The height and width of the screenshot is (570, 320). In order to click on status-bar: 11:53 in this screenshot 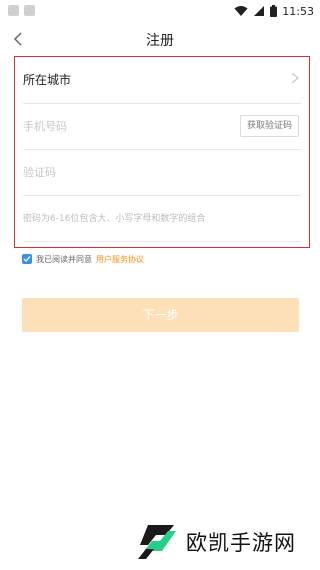, I will do `click(160, 11)`.